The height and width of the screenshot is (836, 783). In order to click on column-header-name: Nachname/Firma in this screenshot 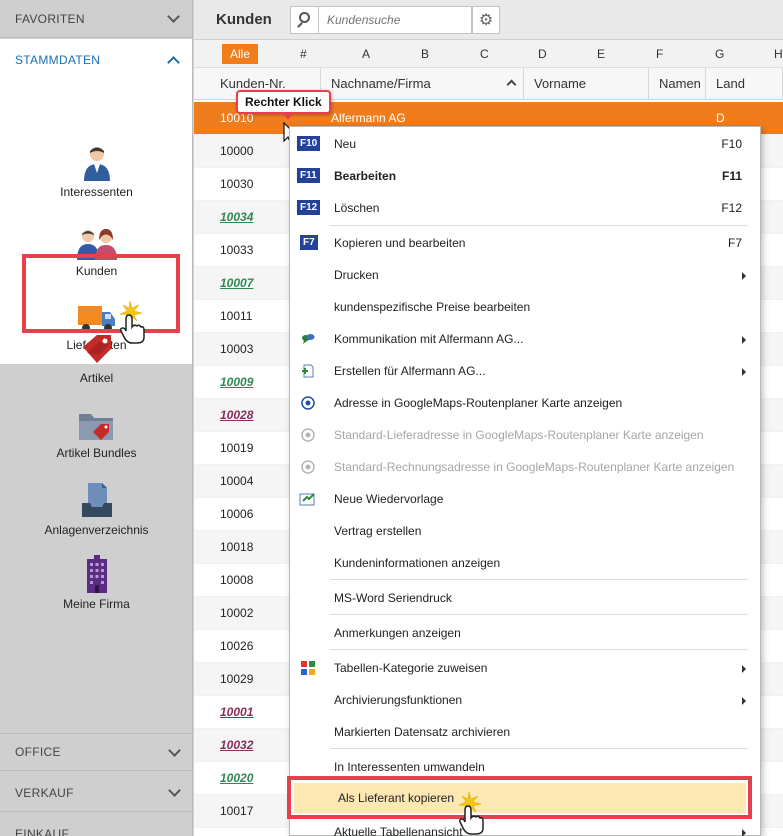, I will do `click(422, 84)`.